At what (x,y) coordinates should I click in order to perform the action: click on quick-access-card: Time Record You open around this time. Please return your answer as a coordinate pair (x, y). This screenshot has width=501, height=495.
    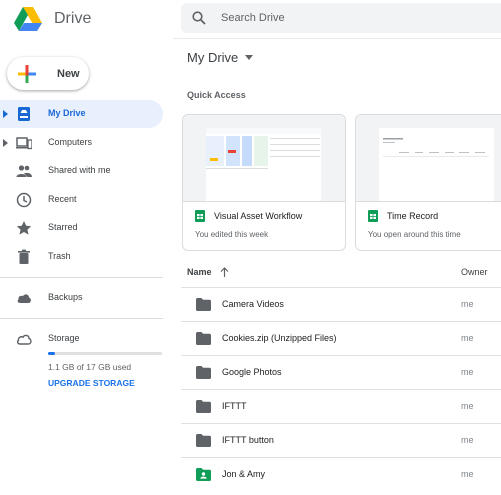
    Looking at the image, I should click on (428, 182).